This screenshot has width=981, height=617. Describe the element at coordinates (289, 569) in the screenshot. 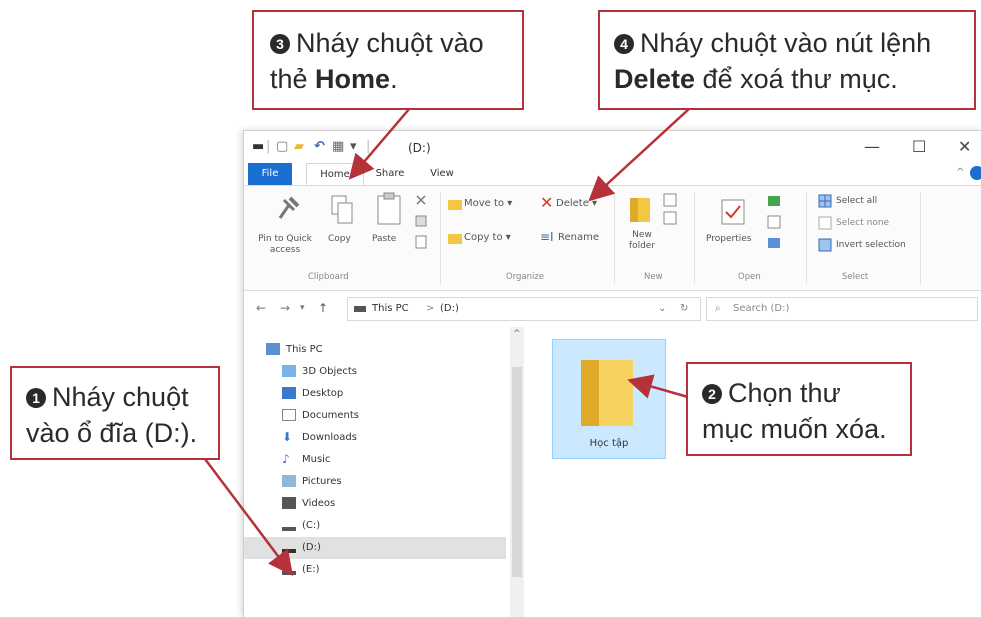

I see `drive-icon` at that location.